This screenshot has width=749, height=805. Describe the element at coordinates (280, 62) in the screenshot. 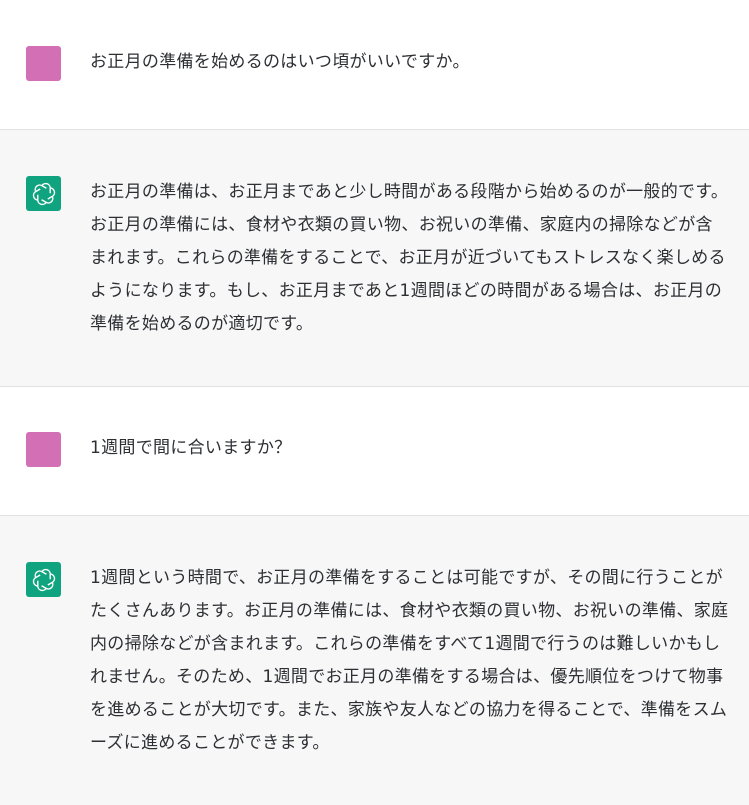

I see `message-text: お正月の準備を始めるのはいつ頃がいいですか。` at that location.